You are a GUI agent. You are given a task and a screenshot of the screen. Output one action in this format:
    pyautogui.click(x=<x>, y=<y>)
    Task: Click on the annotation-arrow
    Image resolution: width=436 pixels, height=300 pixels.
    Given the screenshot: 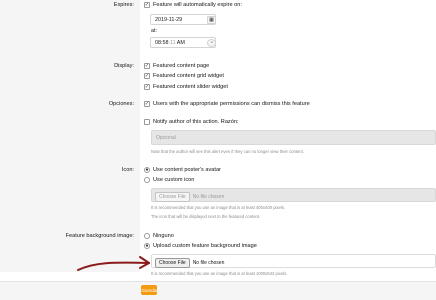 What is the action you would take?
    pyautogui.click(x=113, y=263)
    